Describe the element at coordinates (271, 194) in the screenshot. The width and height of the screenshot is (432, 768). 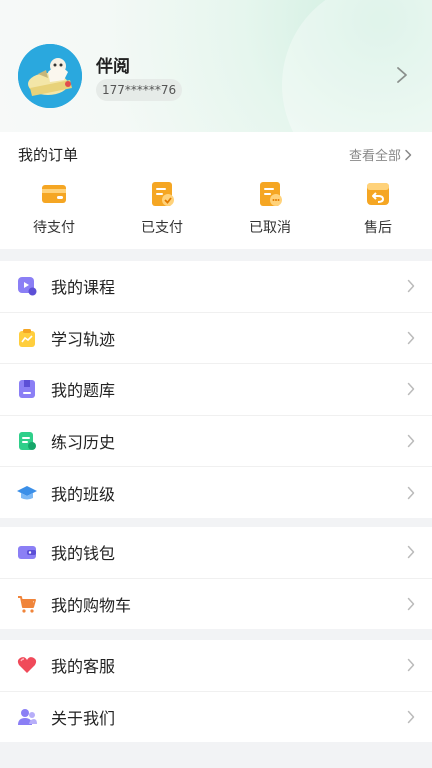
I see `cancelled-icon` at that location.